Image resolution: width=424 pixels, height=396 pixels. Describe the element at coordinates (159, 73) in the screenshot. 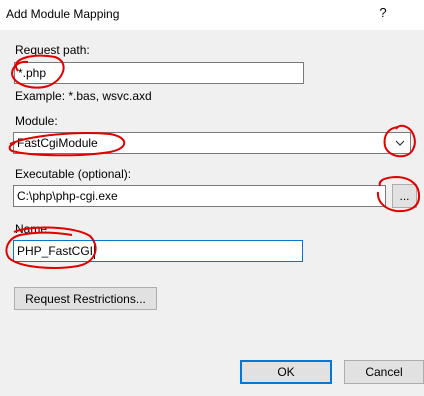

I see `request-path-input: *.php` at that location.